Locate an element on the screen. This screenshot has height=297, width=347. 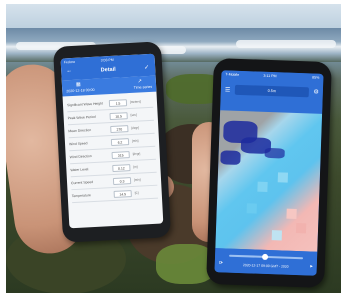
status-time: 3:03 PM is located at coordinates (107, 60).